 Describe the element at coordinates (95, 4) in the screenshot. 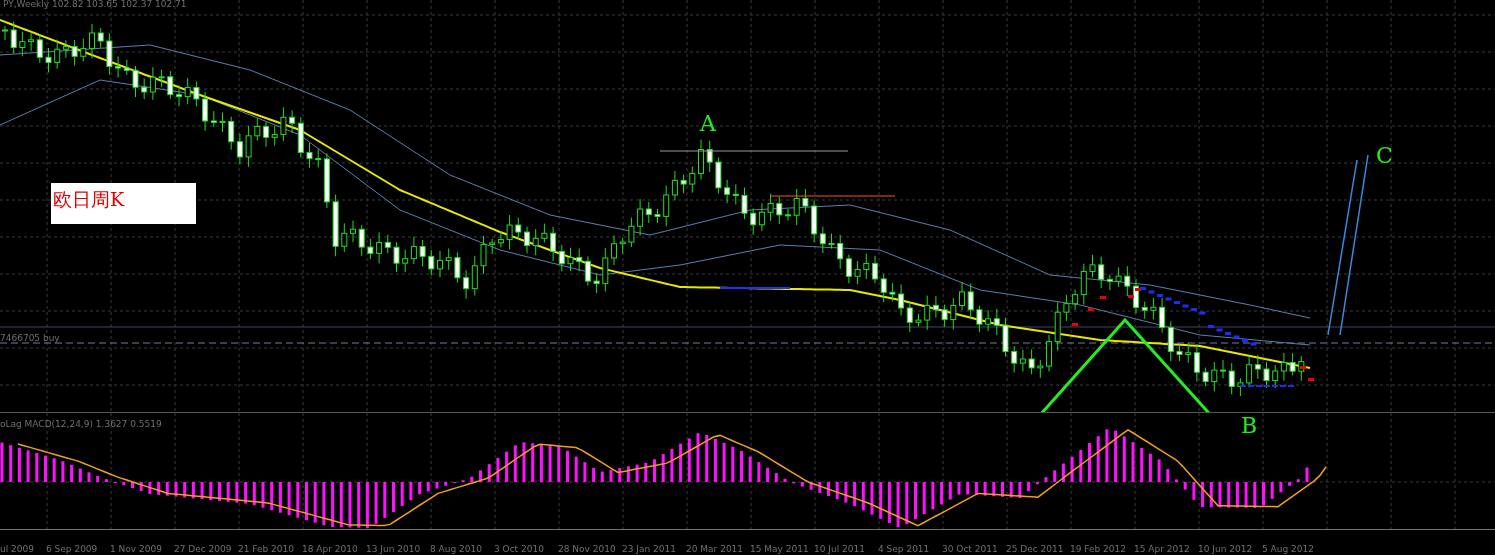

I see `chart-title: PY,Weekly 102.82 103.65 102.37 102.71` at that location.